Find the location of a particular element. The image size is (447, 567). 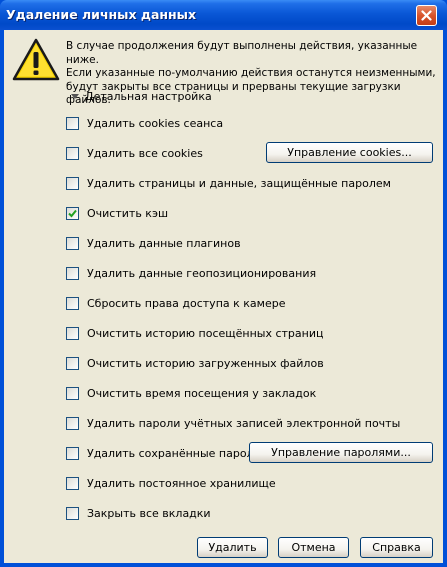

option-label: Сбросить права доступа к камере is located at coordinates (186, 303).